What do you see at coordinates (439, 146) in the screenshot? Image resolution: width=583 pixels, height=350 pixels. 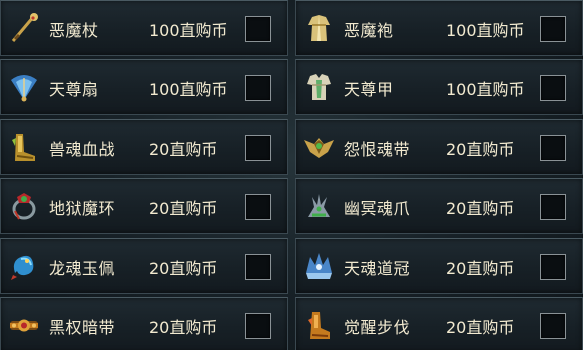 I see `item-row: 怨恨魂带 20直购币` at bounding box center [439, 146].